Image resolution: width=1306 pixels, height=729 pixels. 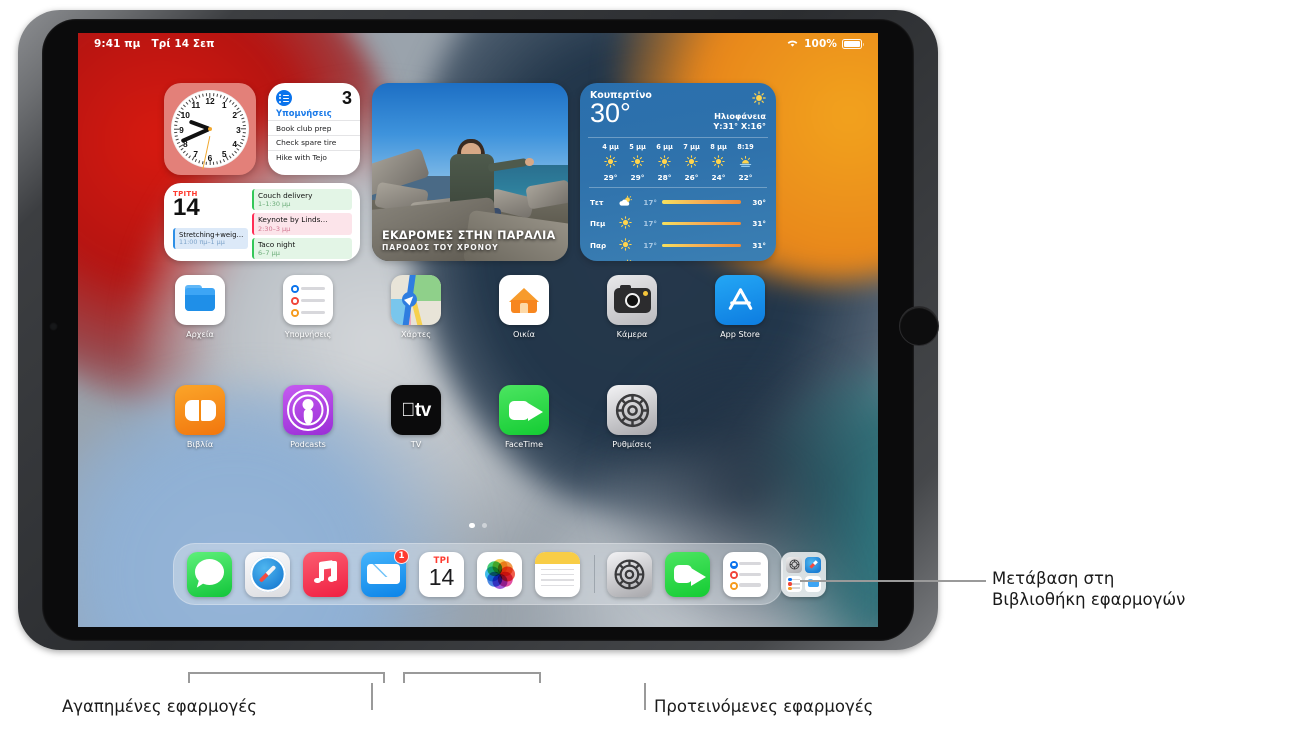 I want to click on tv-icon: tv, so click(x=416, y=410).